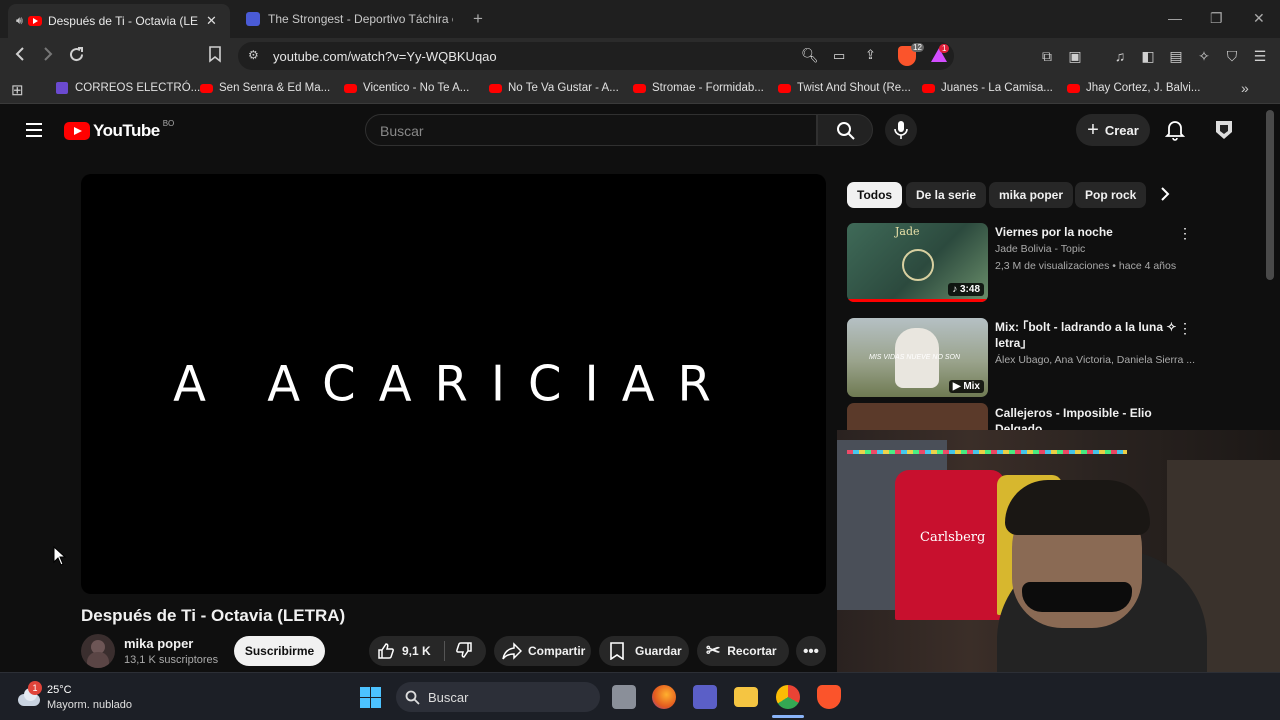 Image resolution: width=1280 pixels, height=720 pixels. I want to click on sunglasses, so click(1077, 597).